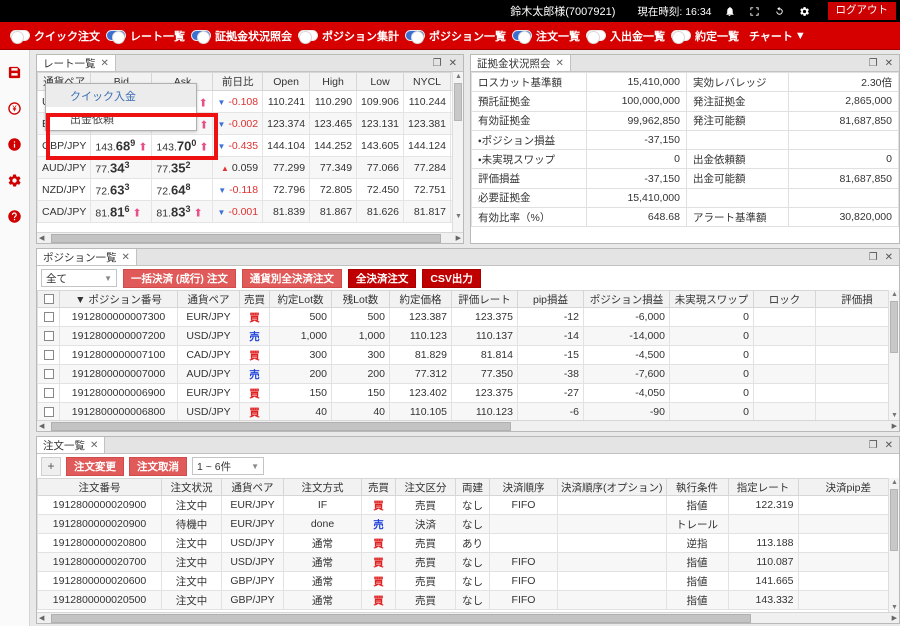 Image resolution: width=900 pixels, height=626 pixels. I want to click on bulk-close-market-button: 一括決済 (成行) 注文, so click(179, 278).